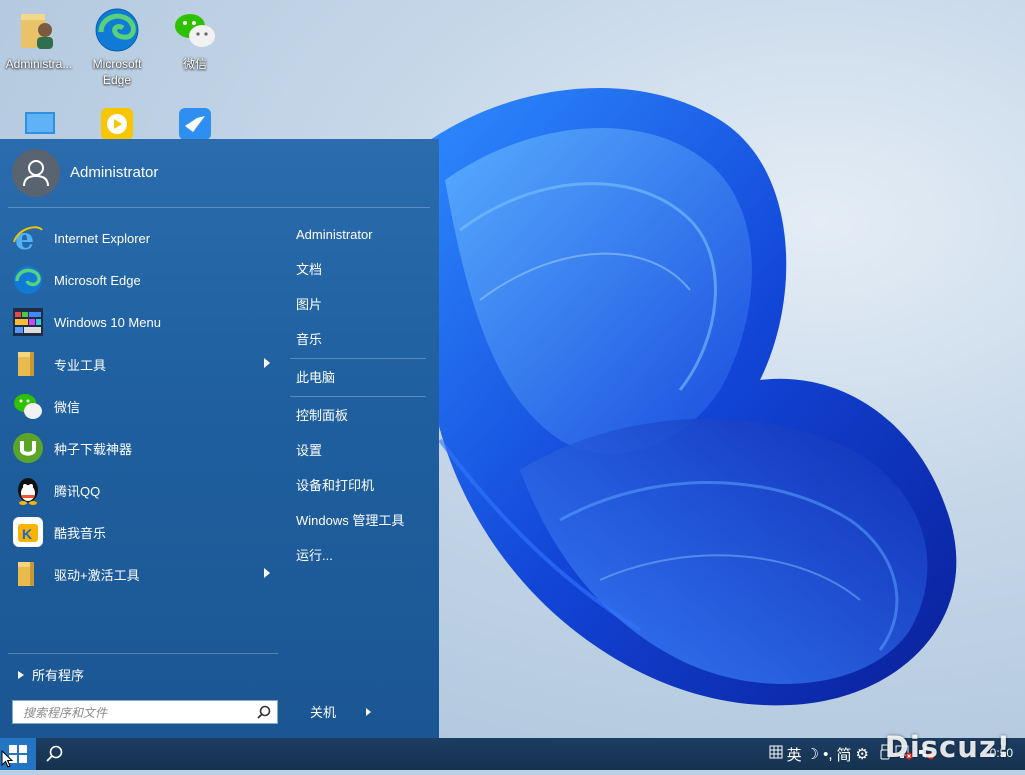 This screenshot has height=775, width=1025. Describe the element at coordinates (58, 675) in the screenshot. I see `all-programs-label: 所有程序` at that location.